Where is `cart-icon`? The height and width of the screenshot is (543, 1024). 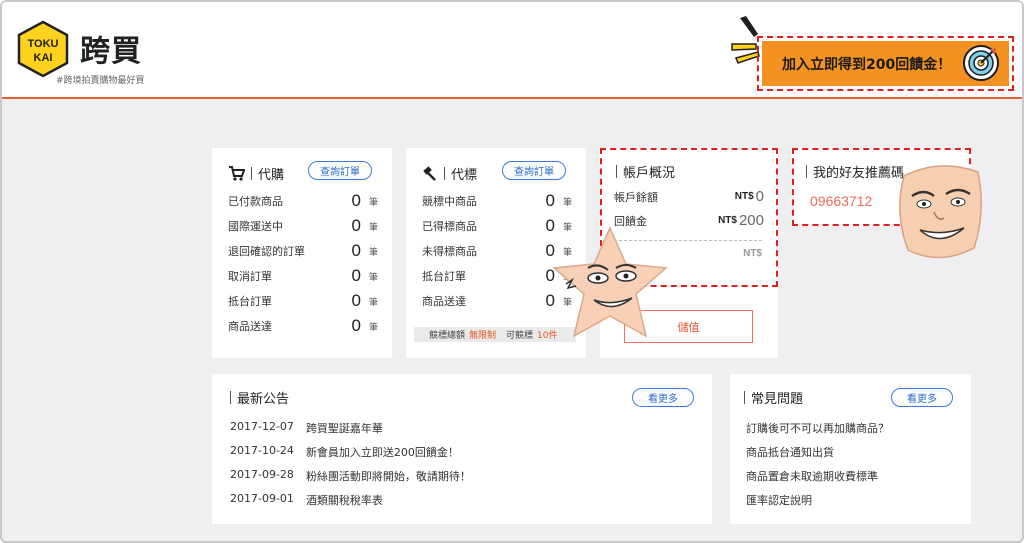
cart-icon is located at coordinates (237, 173).